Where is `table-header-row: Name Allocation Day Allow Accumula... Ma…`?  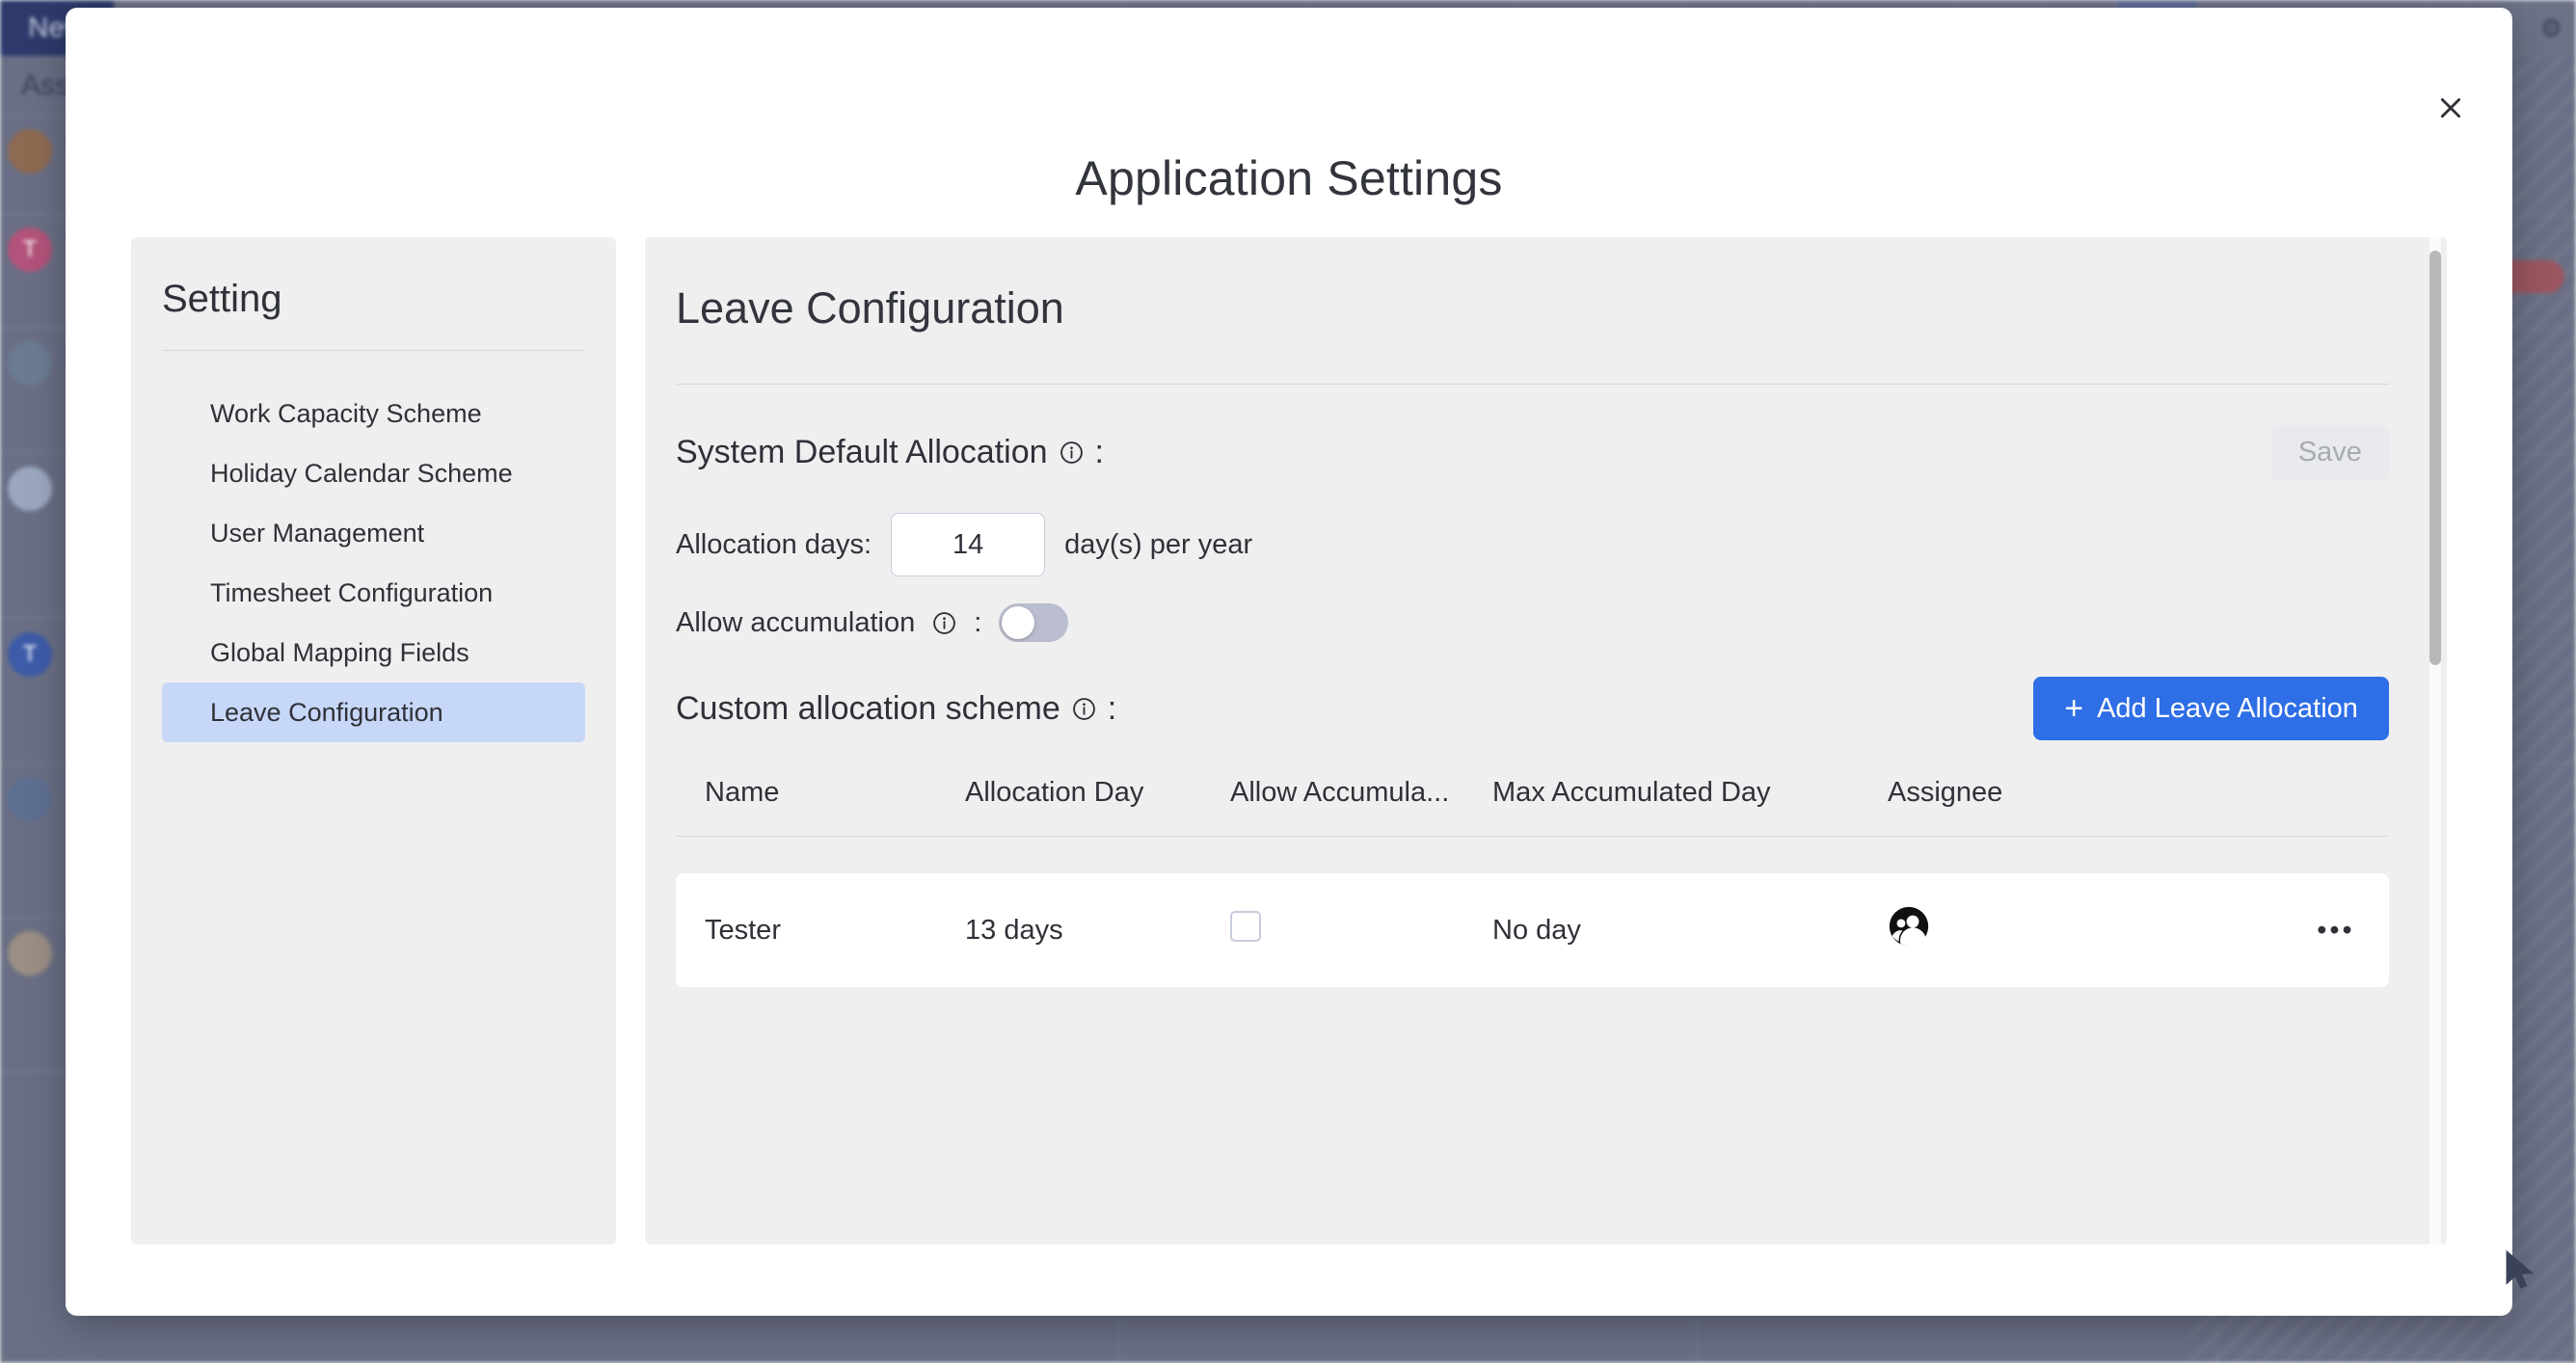
table-header-row: Name Allocation Day Allow Accumula... Ma… is located at coordinates (1533, 807).